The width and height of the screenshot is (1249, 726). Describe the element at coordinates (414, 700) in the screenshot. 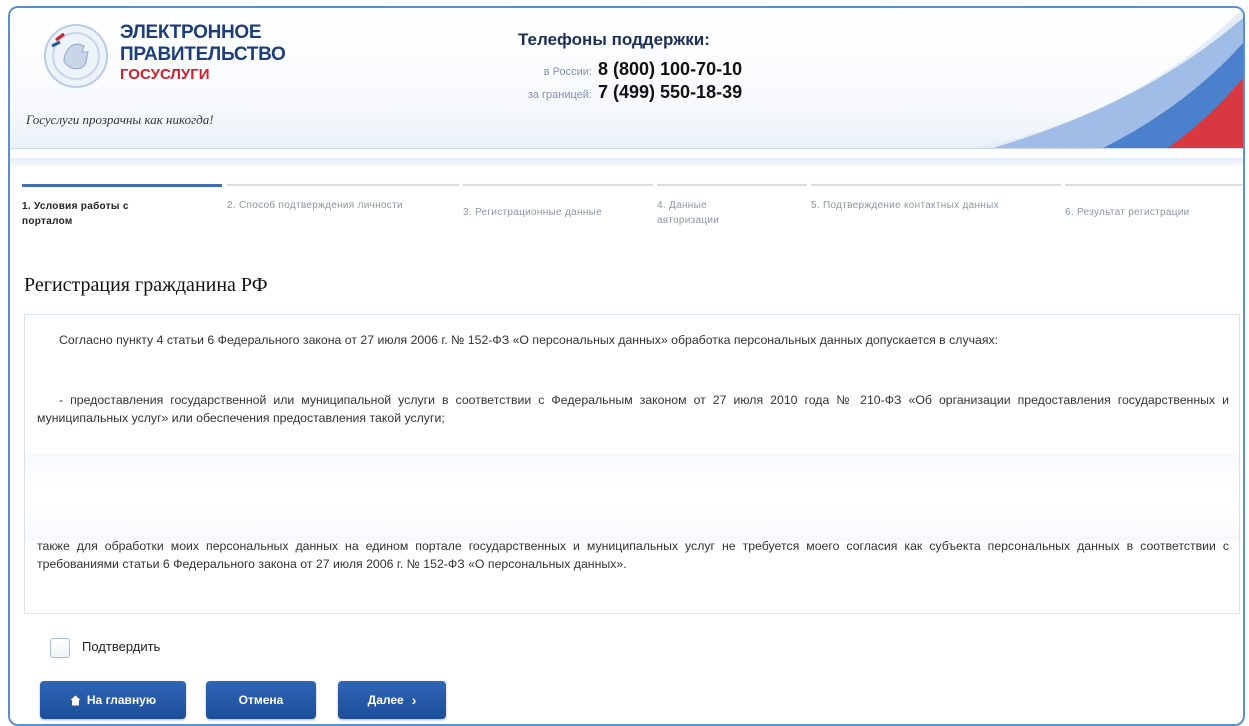

I see `chevron-right-icon: ›` at that location.